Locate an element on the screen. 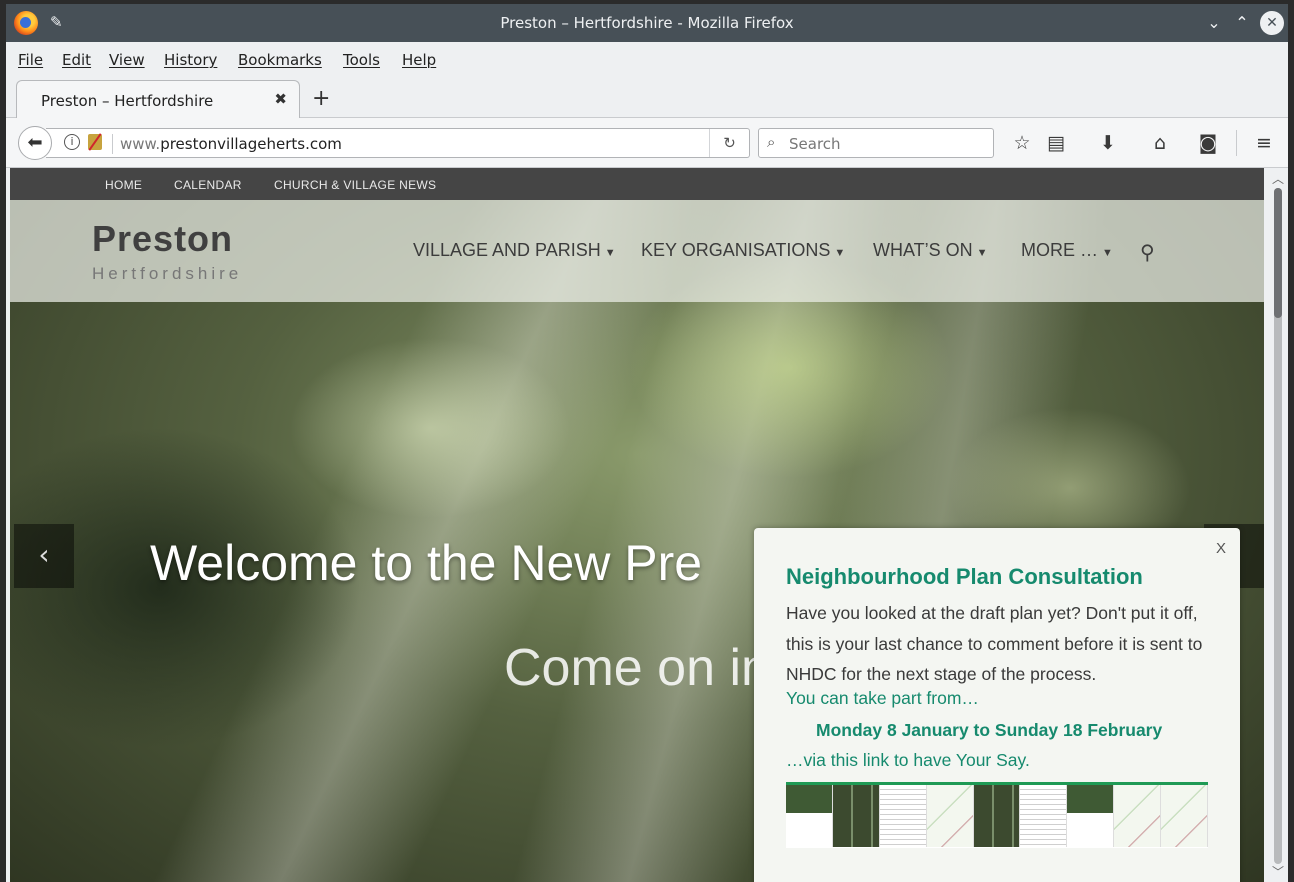 The image size is (1294, 882). url-divider is located at coordinates (112, 144).